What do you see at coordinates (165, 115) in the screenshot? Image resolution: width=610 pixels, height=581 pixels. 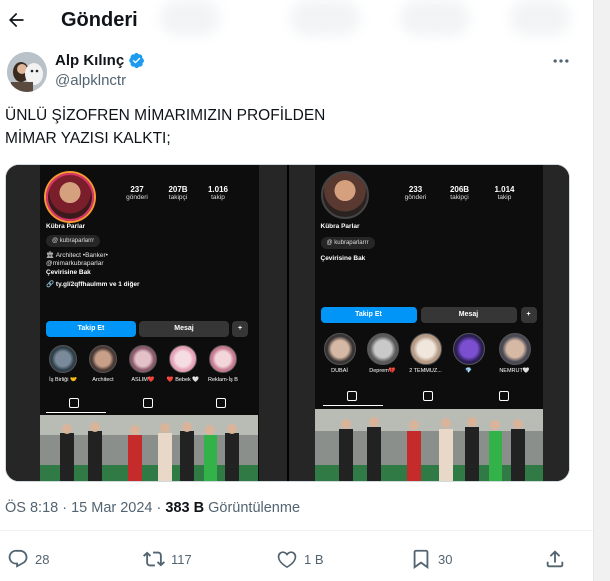 I see `tweet-text-line: ÜNLÜ ŞİZOFREN MİMARIMIZIN PROFİLDEN` at bounding box center [165, 115].